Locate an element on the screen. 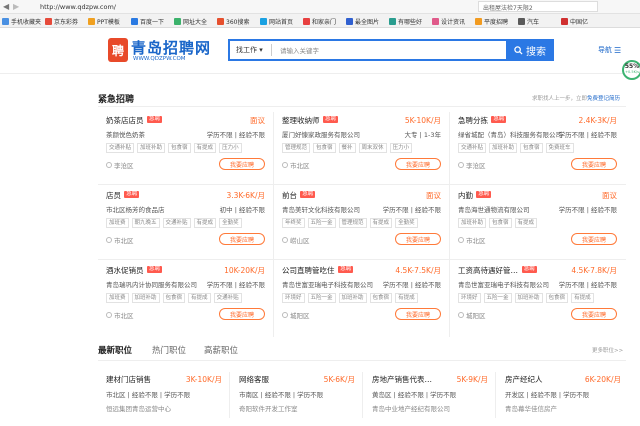 Image resolution: width=640 pixels, height=426 pixels. bookmark-item: 网址大全 is located at coordinates (190, 21).